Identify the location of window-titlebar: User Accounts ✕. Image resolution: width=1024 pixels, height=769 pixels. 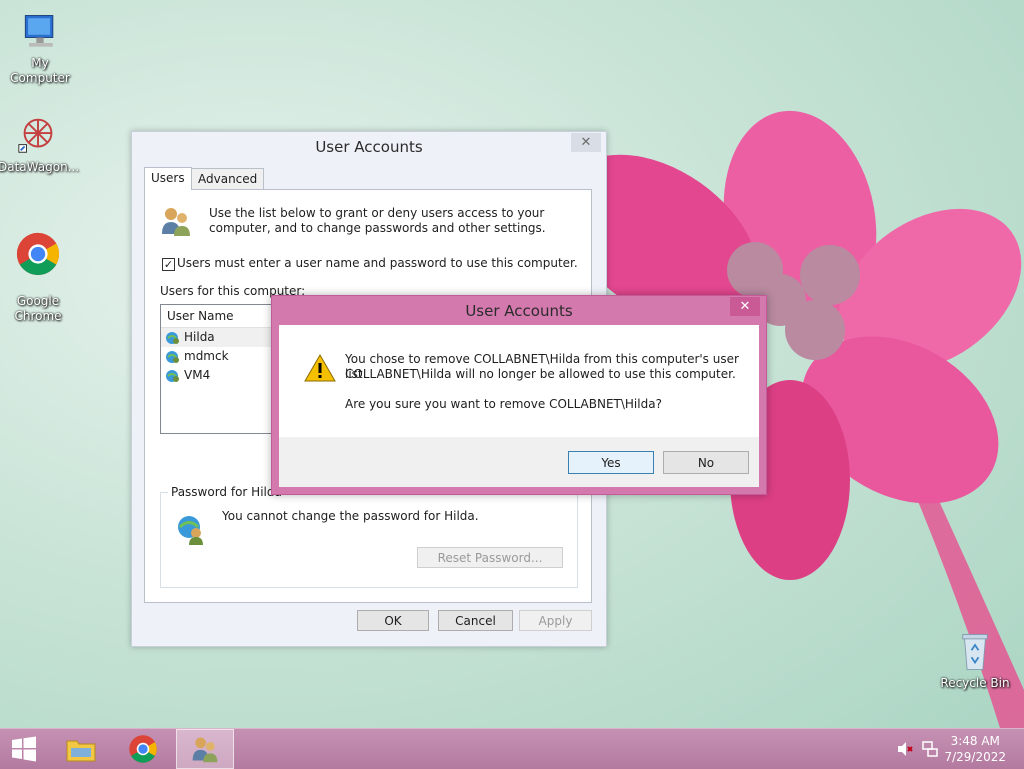
(369, 146).